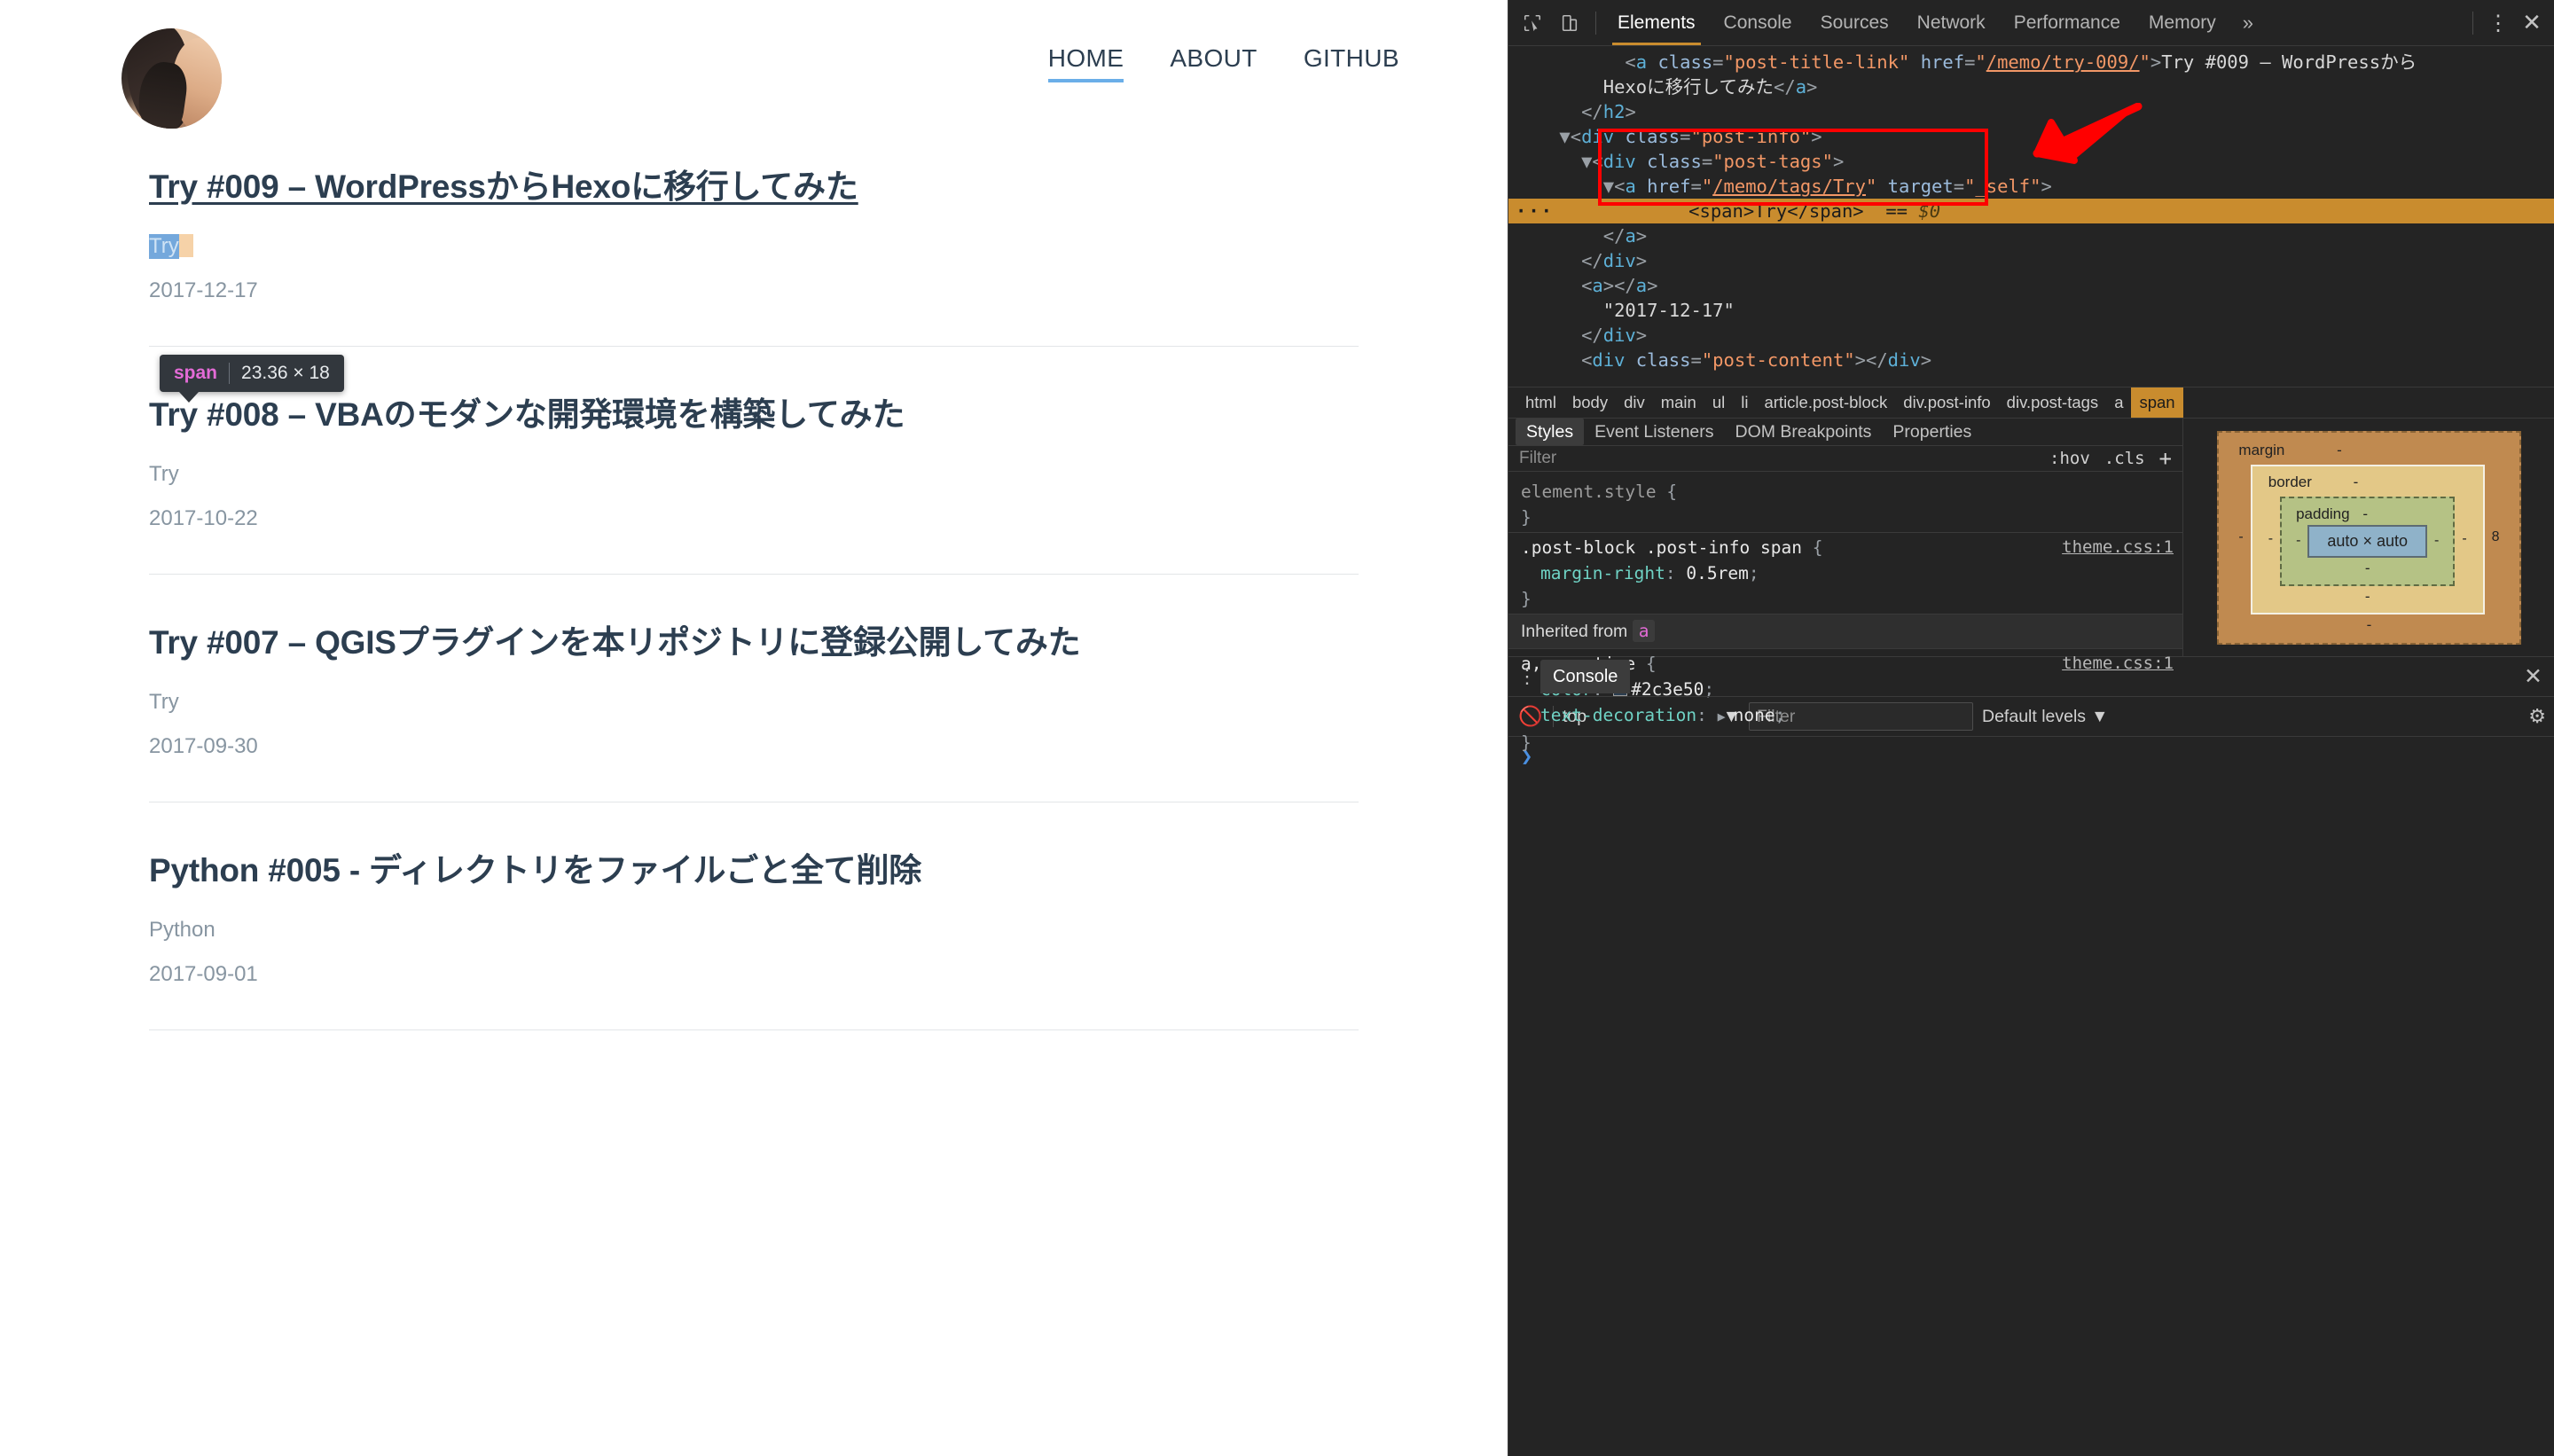 This screenshot has width=2554, height=1456. I want to click on breadcrumb-item: span, so click(2157, 402).